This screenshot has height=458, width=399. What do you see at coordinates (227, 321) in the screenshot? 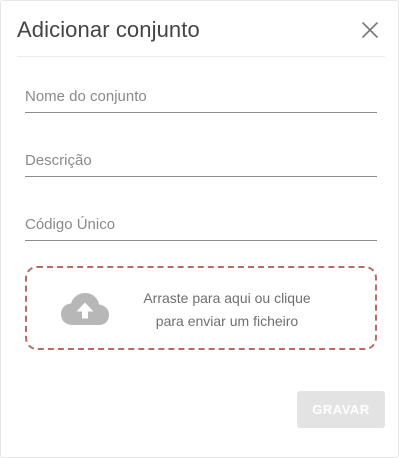
I see `dropzone-text-line2: para enviar um ficheiro` at bounding box center [227, 321].